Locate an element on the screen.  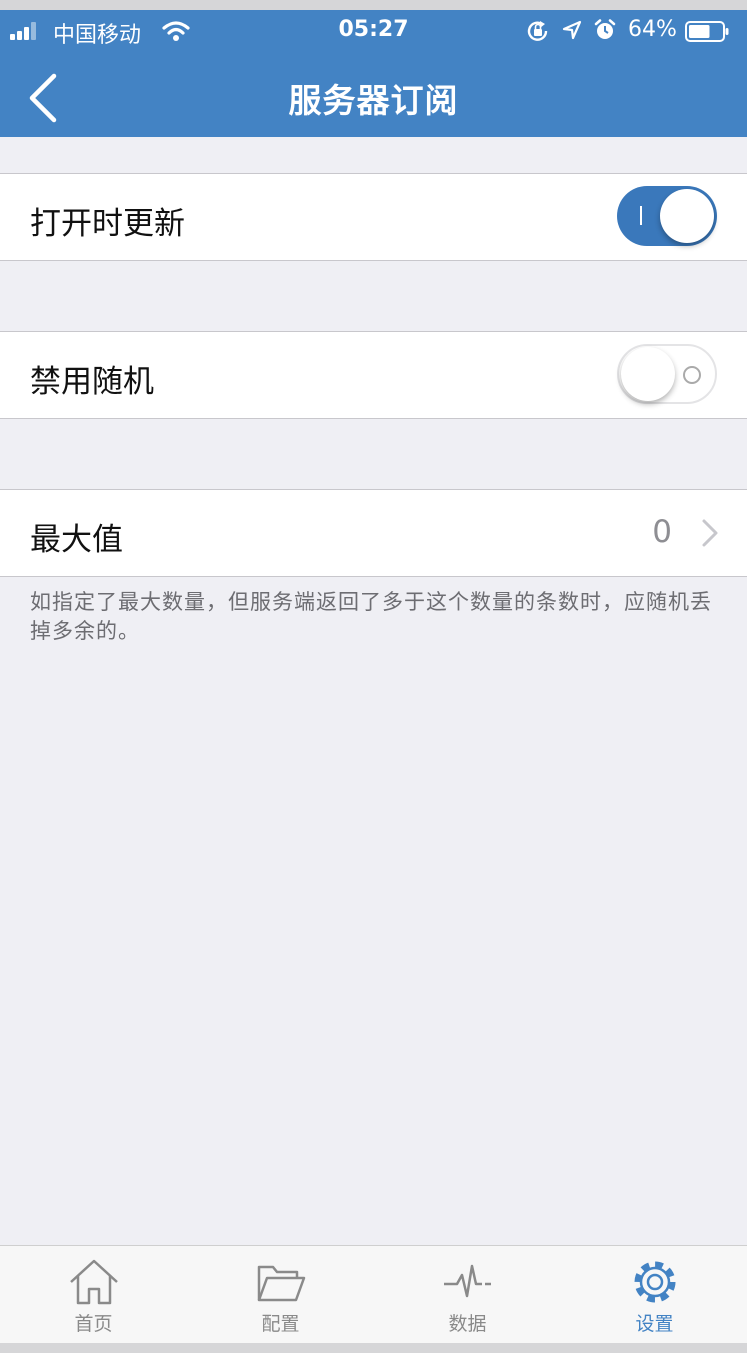
disable-random-label: 禁用随机 is located at coordinates (92, 382).